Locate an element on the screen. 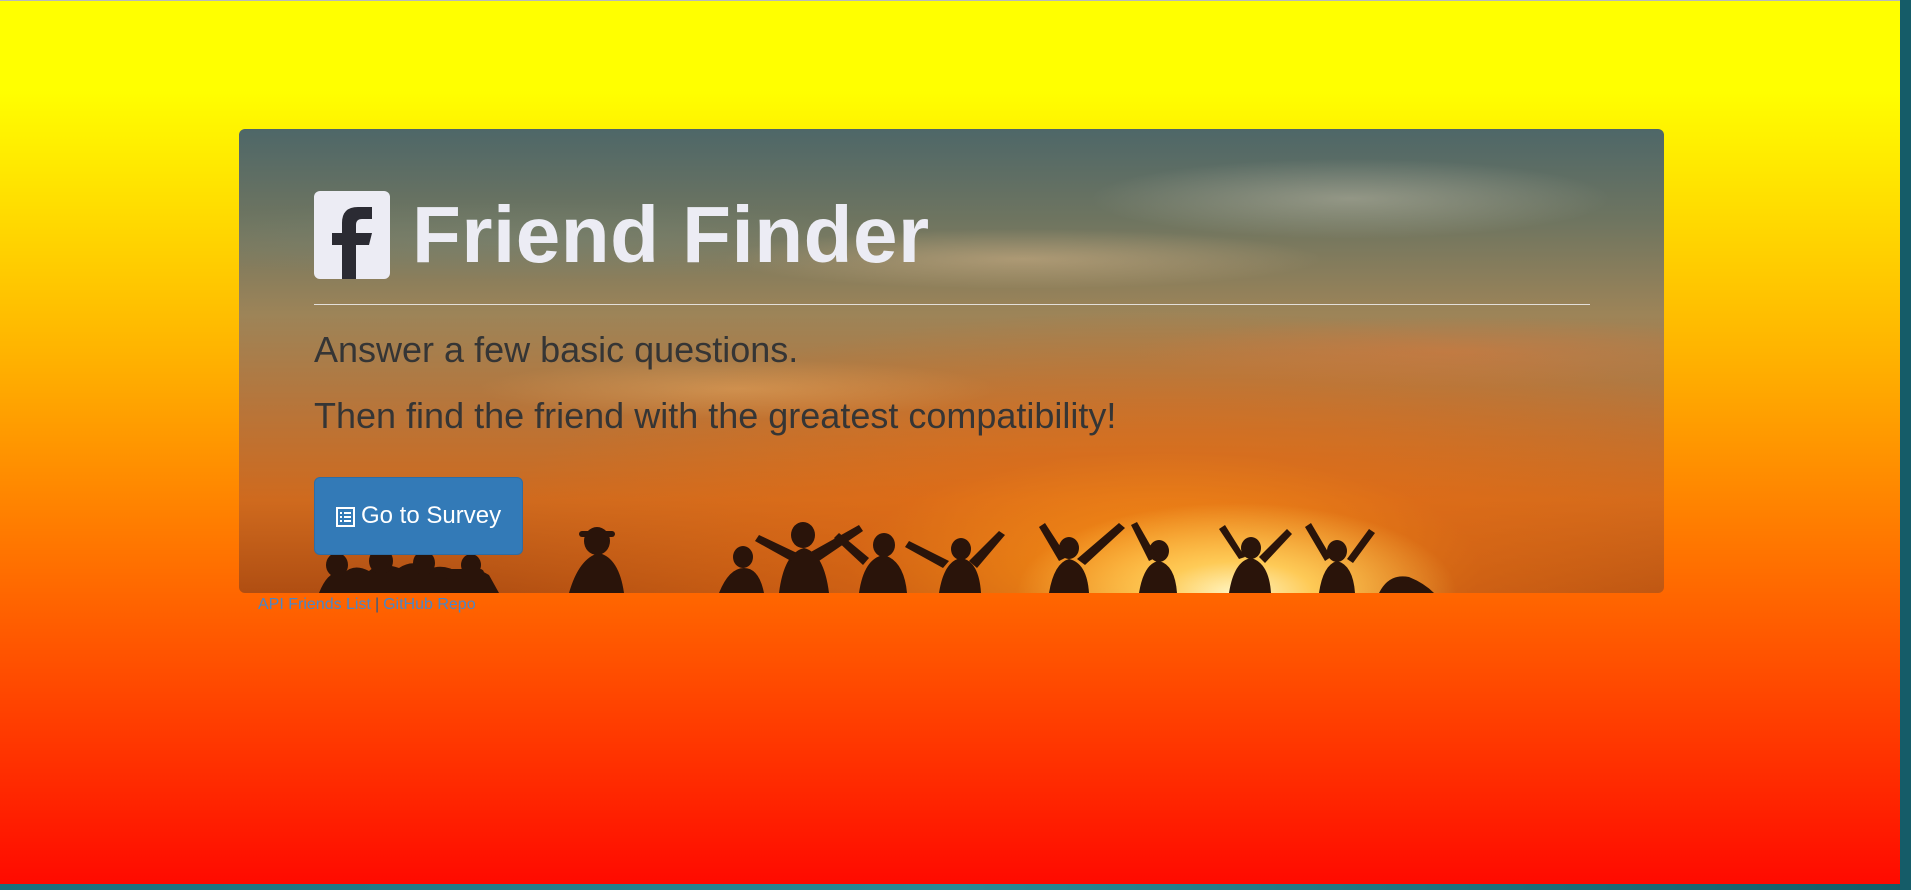  list-alt-icon is located at coordinates (345, 516).